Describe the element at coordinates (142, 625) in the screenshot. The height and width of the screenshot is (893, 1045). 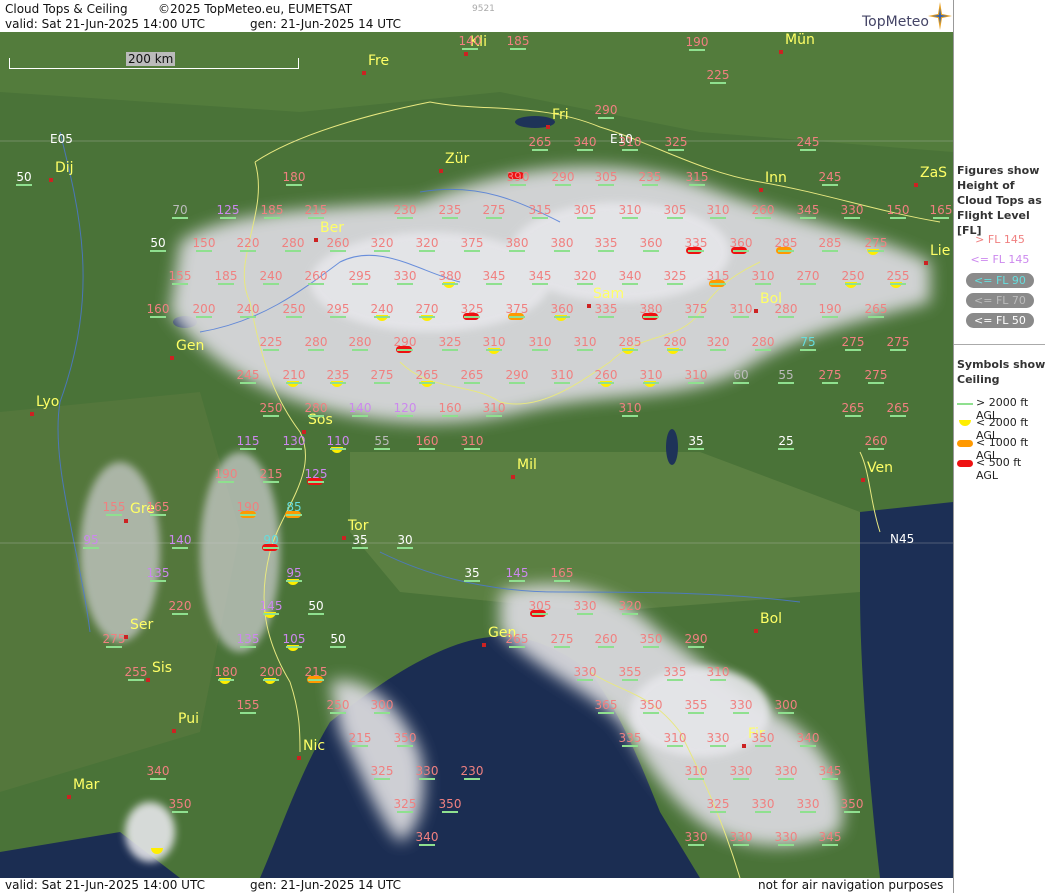
I see `city-name: Ser` at that location.